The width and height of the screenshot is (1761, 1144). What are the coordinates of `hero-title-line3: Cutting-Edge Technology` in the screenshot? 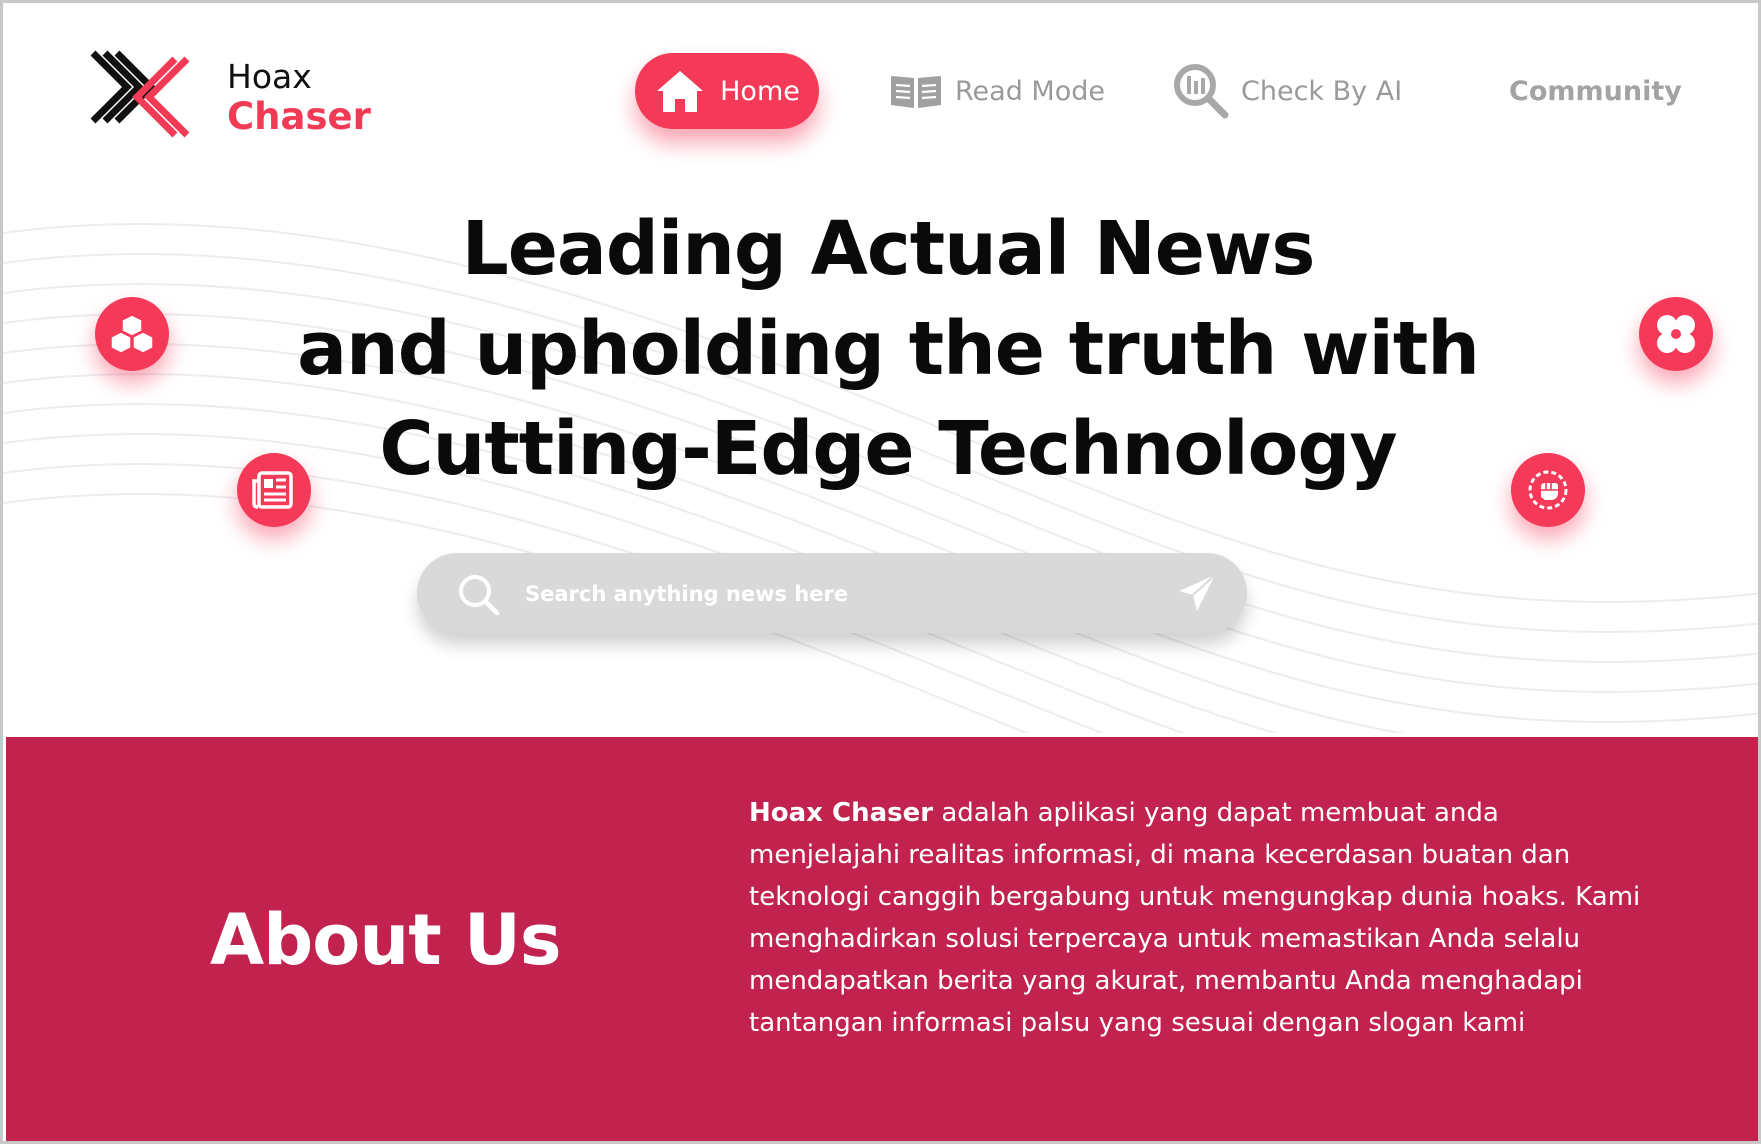 It's located at (888, 449).